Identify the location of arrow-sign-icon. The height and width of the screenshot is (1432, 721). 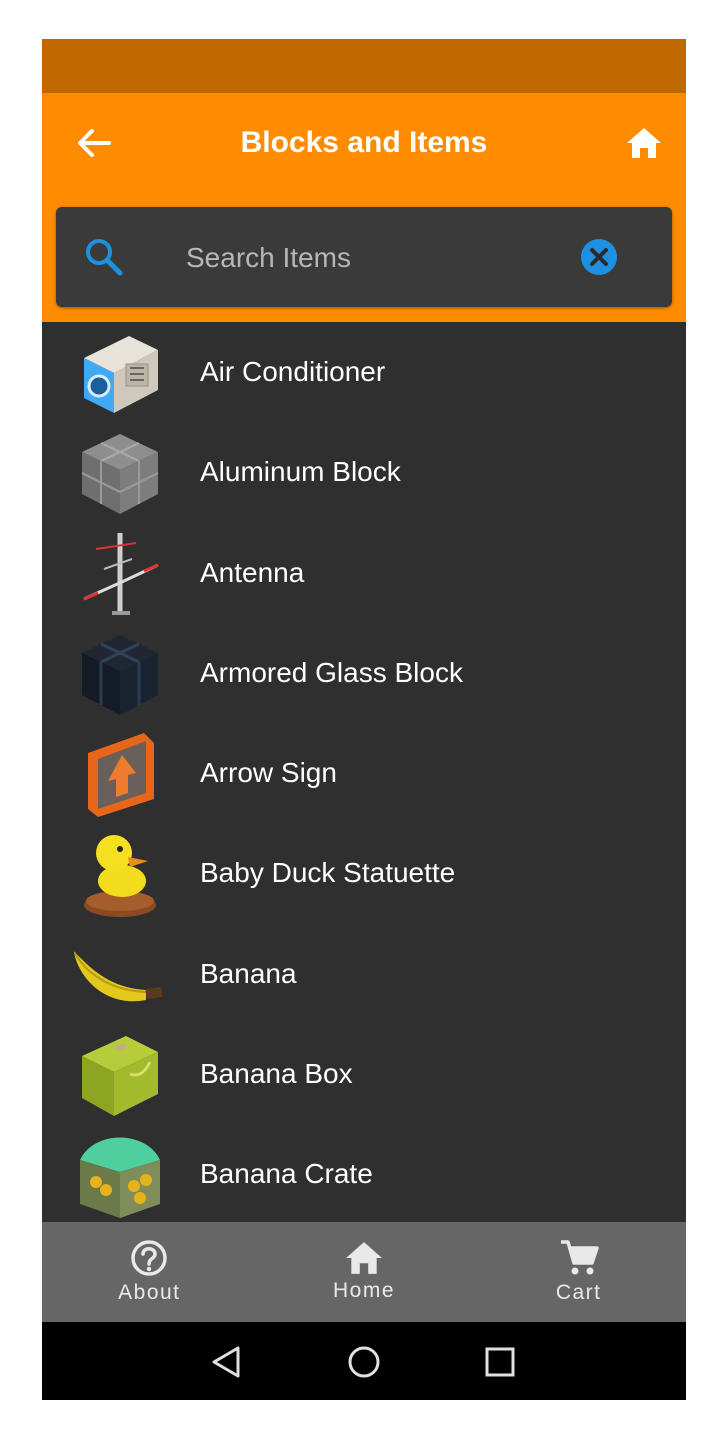
(121, 775).